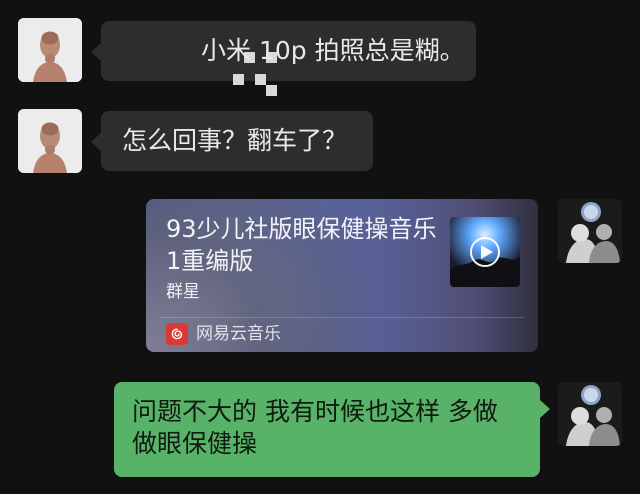 The width and height of the screenshot is (640, 494). What do you see at coordinates (342, 317) in the screenshot?
I see `card-divider` at bounding box center [342, 317].